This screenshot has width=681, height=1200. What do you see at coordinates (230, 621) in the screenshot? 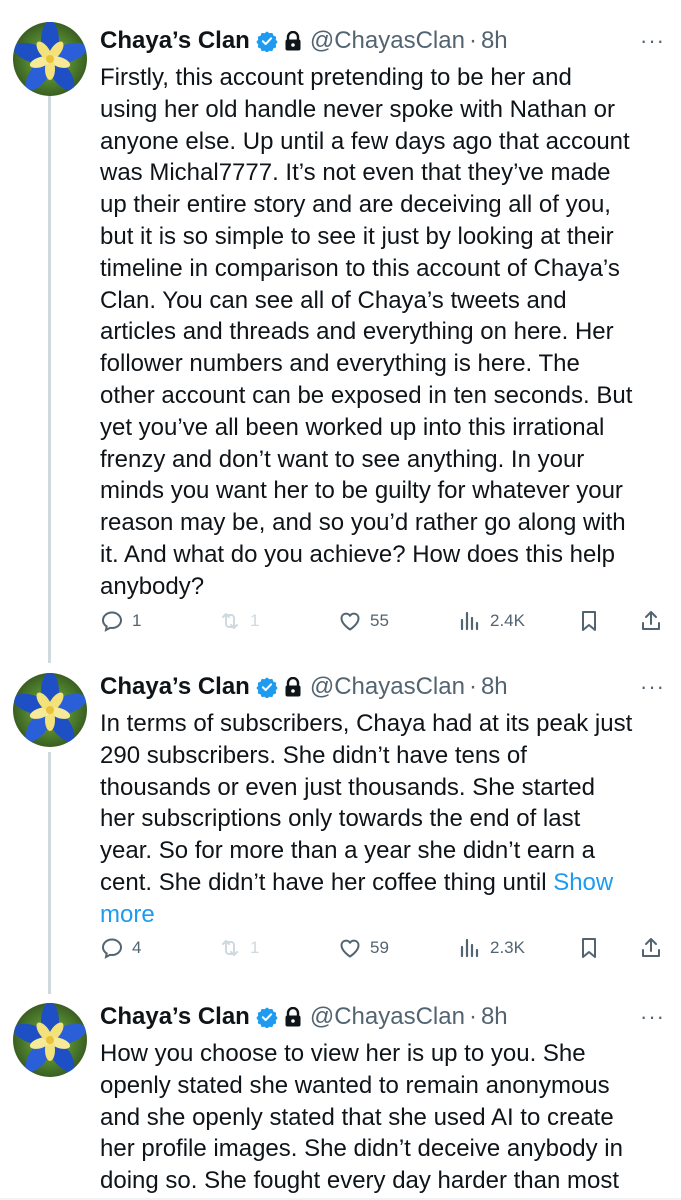
I see `repost-icon` at bounding box center [230, 621].